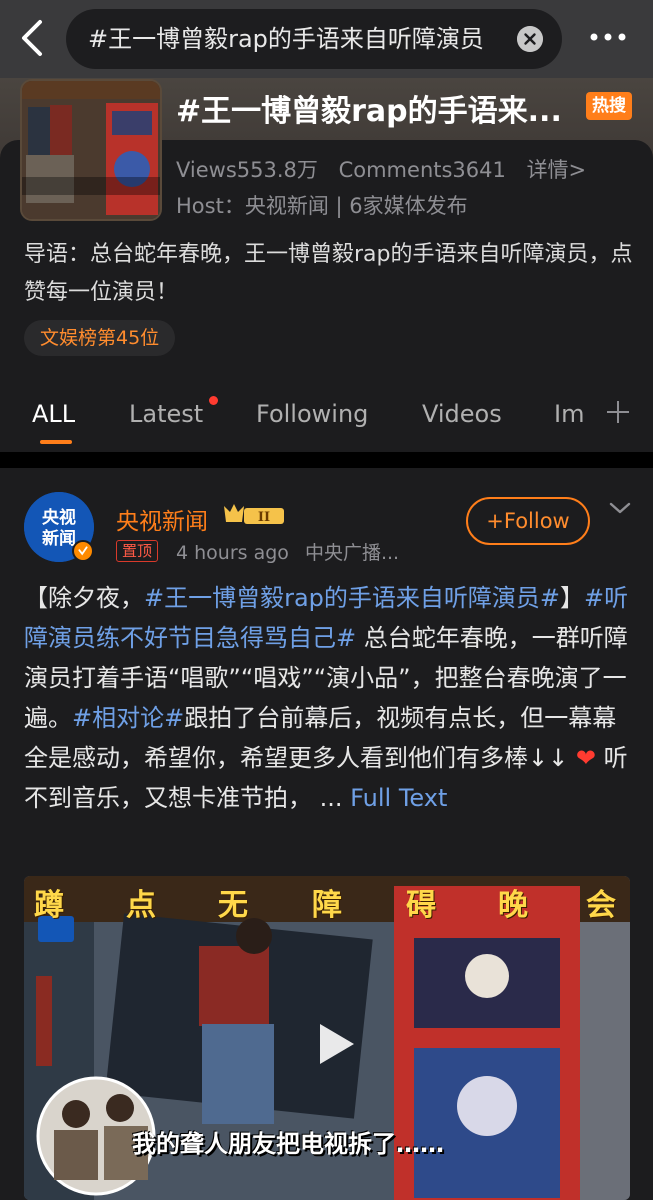 Image resolution: width=653 pixels, height=1200 pixels. I want to click on tab-videos: Videos, so click(462, 414).